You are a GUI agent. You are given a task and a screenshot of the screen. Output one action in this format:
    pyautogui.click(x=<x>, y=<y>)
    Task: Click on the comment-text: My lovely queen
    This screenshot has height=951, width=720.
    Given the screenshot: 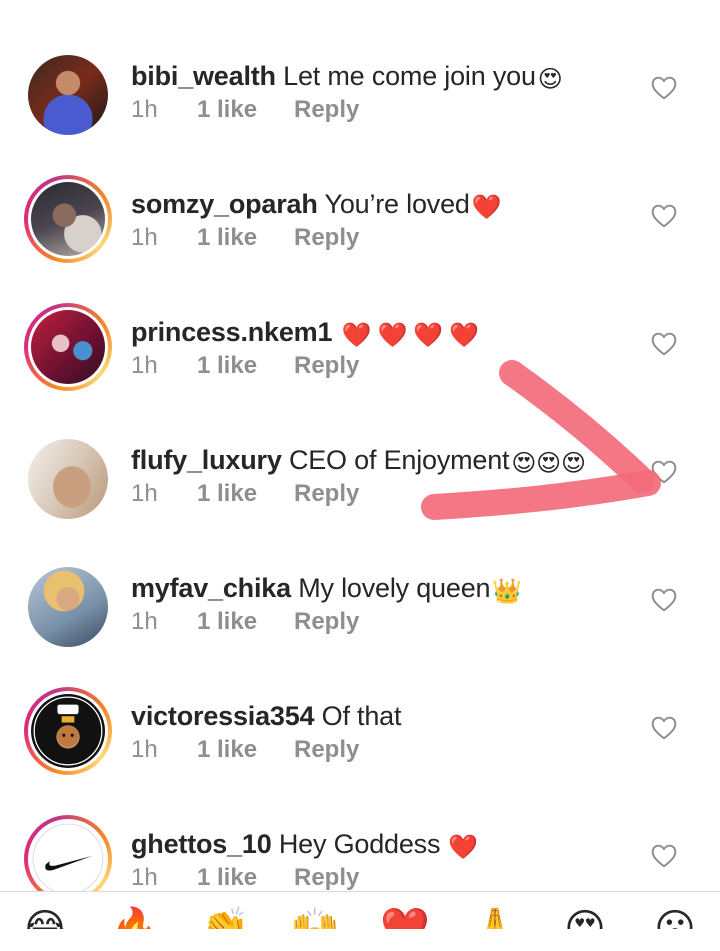 What is the action you would take?
    pyautogui.click(x=394, y=588)
    